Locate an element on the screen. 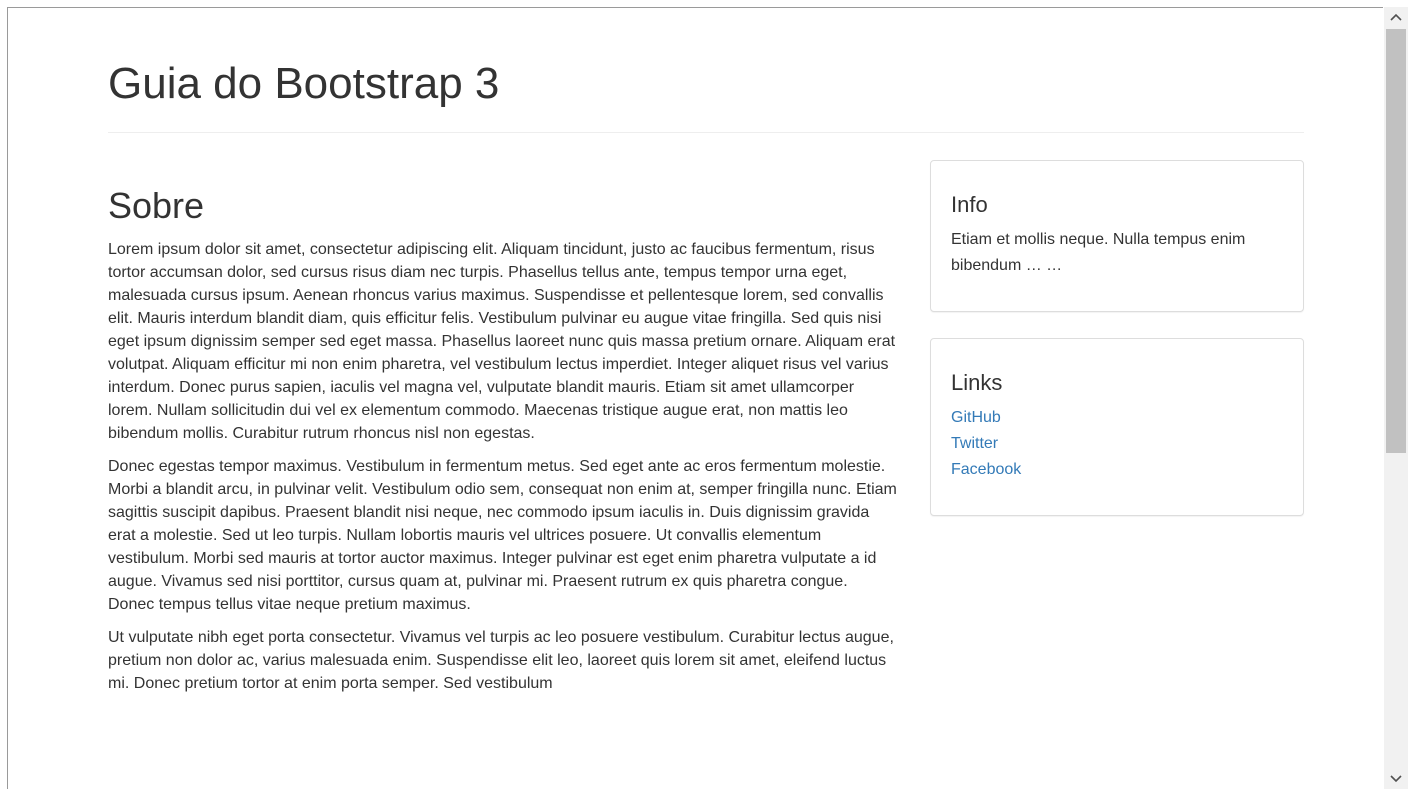  list-item: Twitter is located at coordinates (1117, 444).